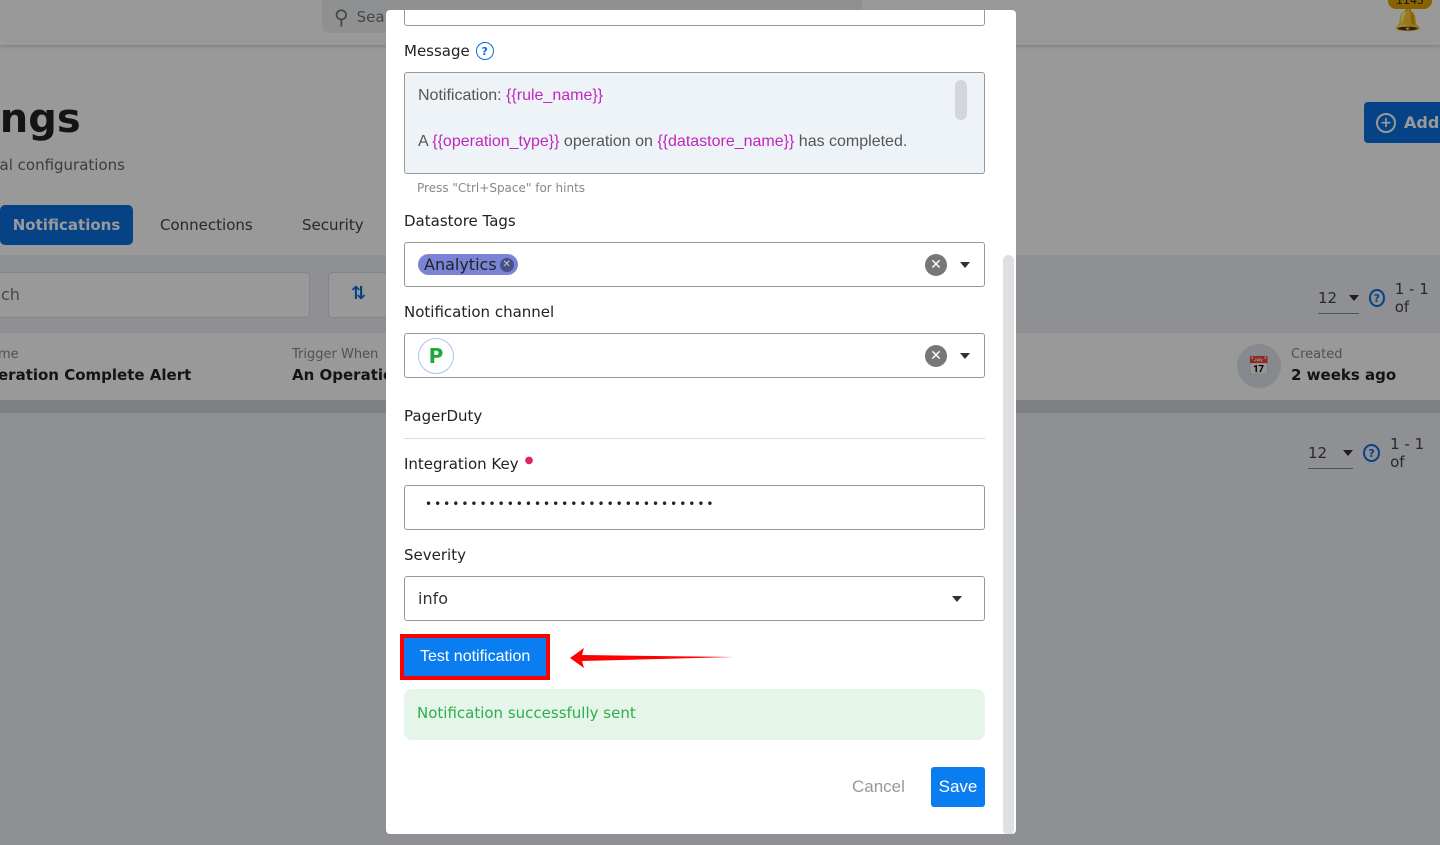  Describe the element at coordinates (1008, 544) in the screenshot. I see `dialog-scrollbar` at that location.